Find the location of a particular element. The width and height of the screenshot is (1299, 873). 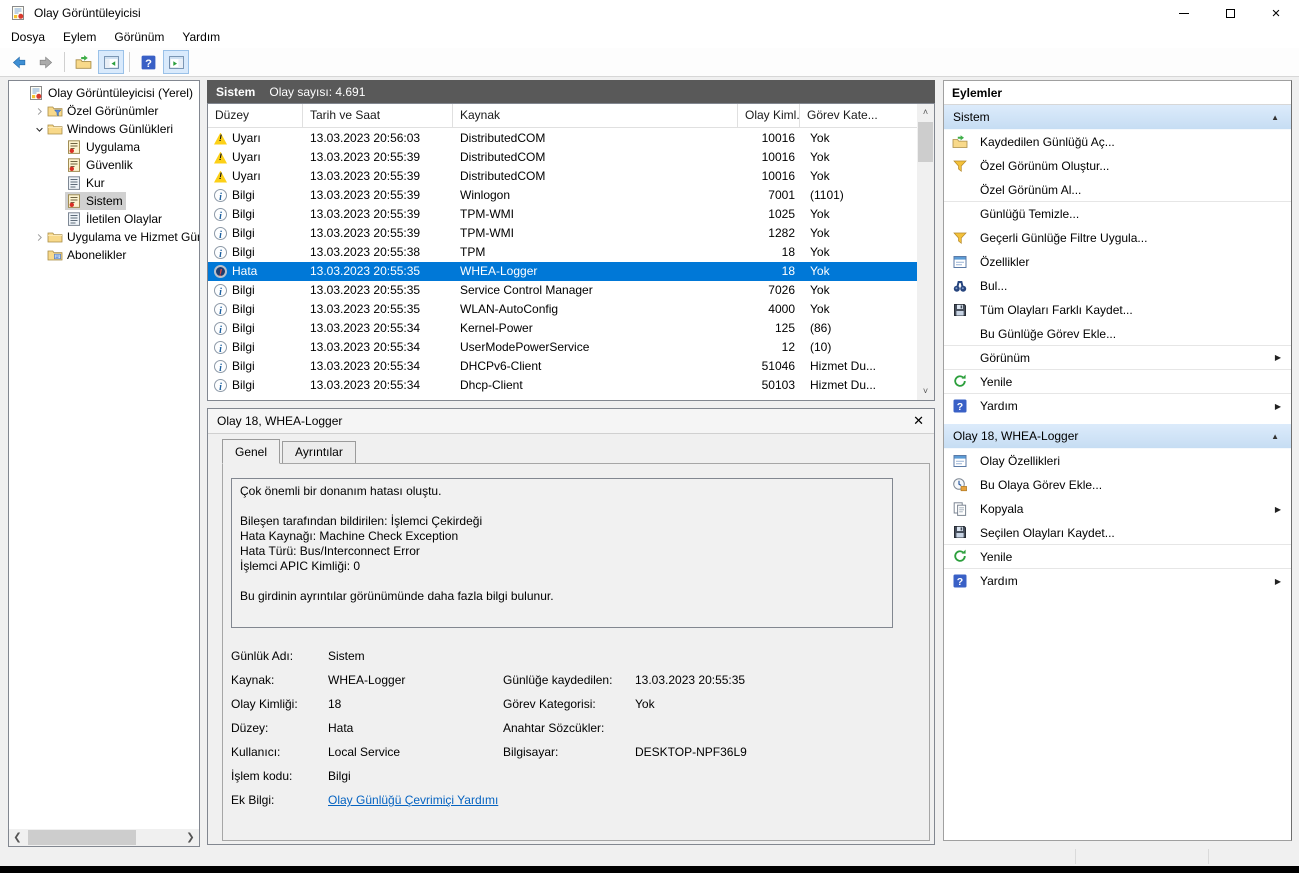

actions-header: Eylemler is located at coordinates (1117, 93).